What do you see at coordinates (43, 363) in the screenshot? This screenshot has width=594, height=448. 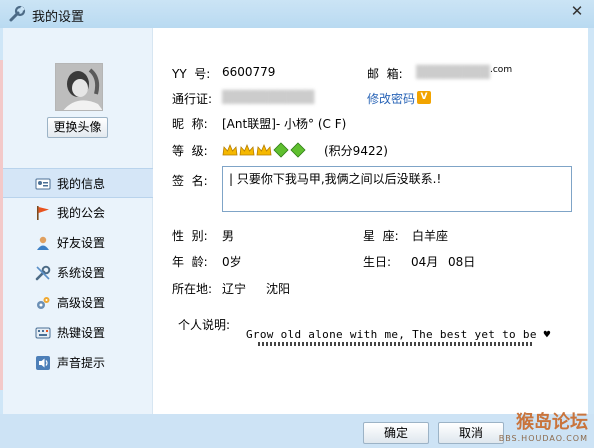 I see `speaker-icon` at bounding box center [43, 363].